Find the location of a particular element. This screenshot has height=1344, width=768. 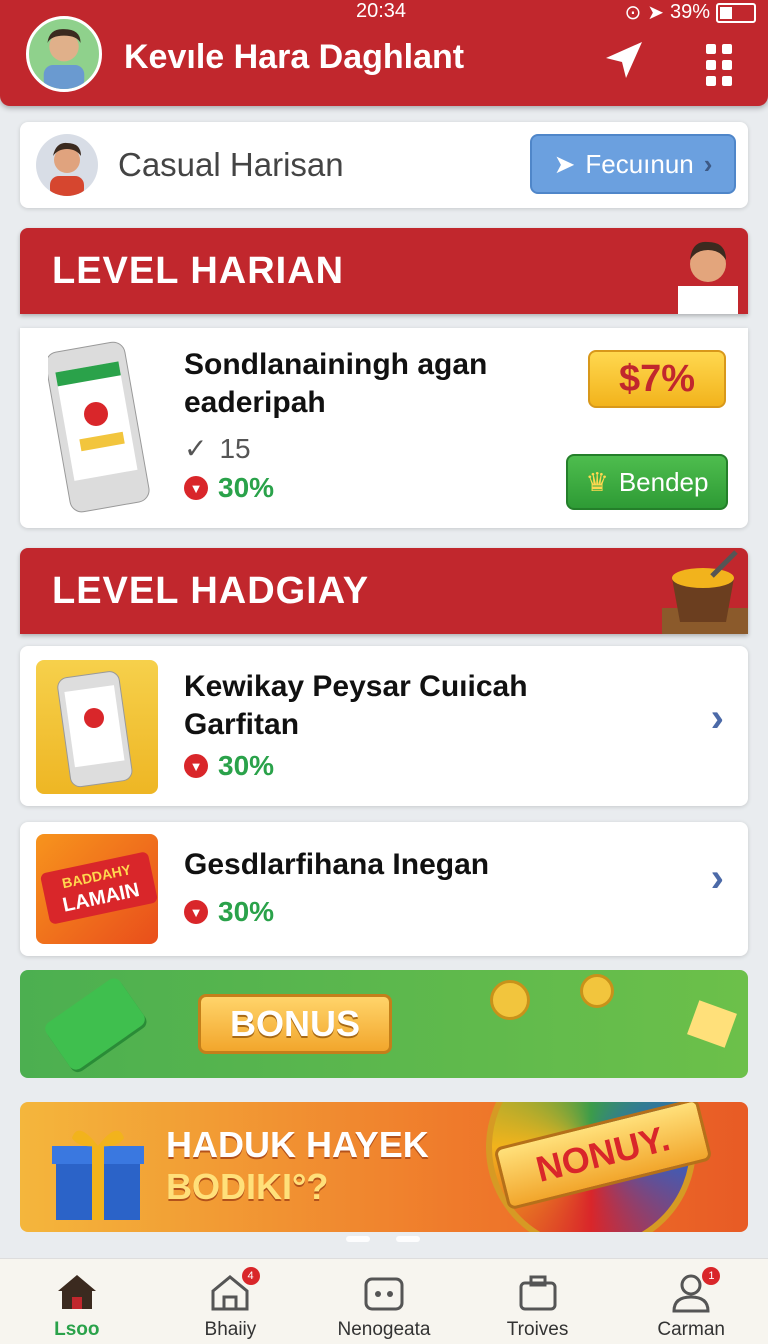

controller-icon is located at coordinates (384, 1294).